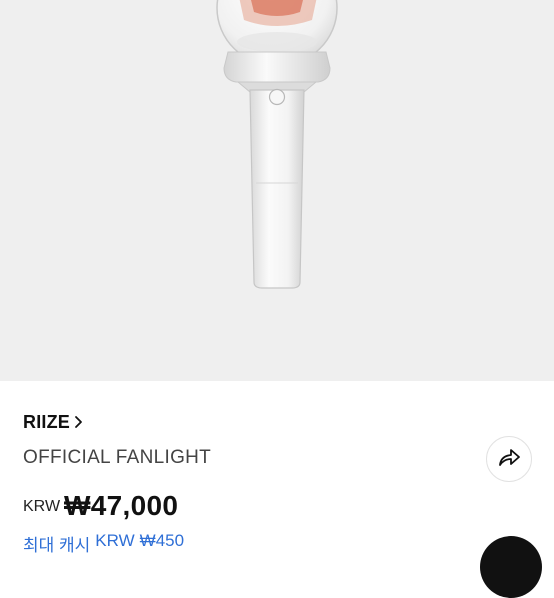  I want to click on fanlight-collar, so click(277, 72).